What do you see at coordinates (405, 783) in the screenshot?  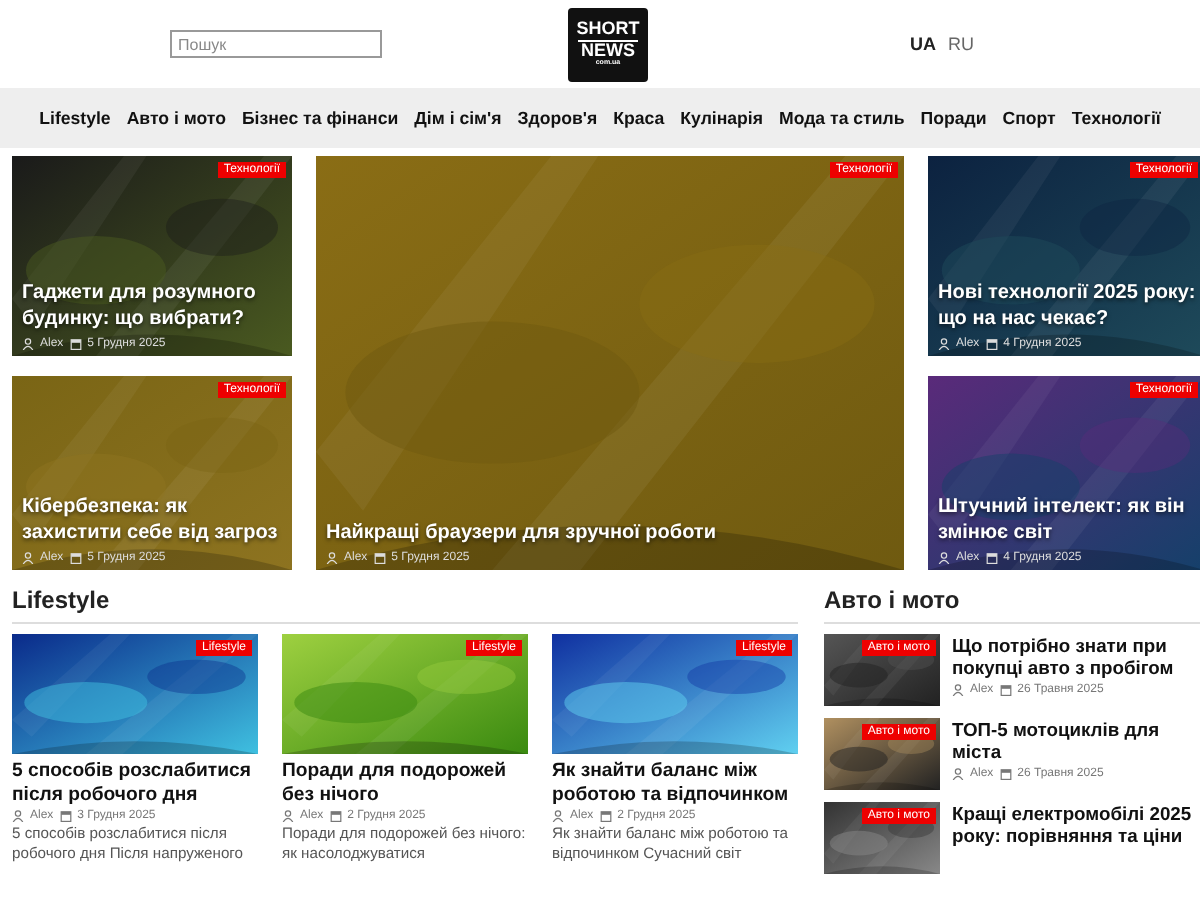 I see `article-title: Поради для подорожей без нічого` at bounding box center [405, 783].